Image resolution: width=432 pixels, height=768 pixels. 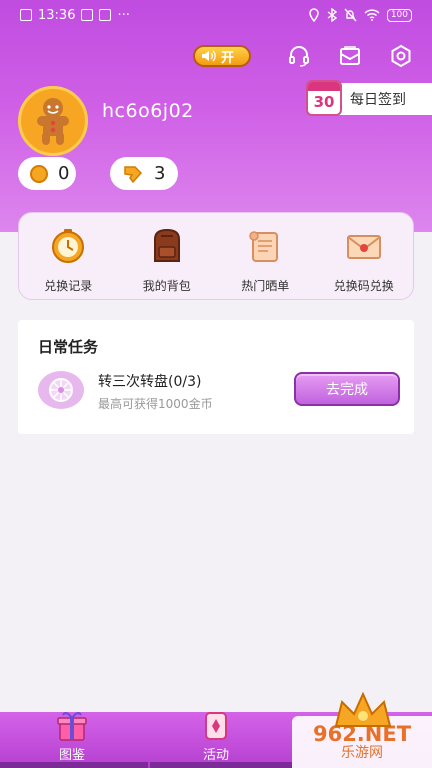 What do you see at coordinates (332, 15) in the screenshot?
I see `bluetooth-icon` at bounding box center [332, 15].